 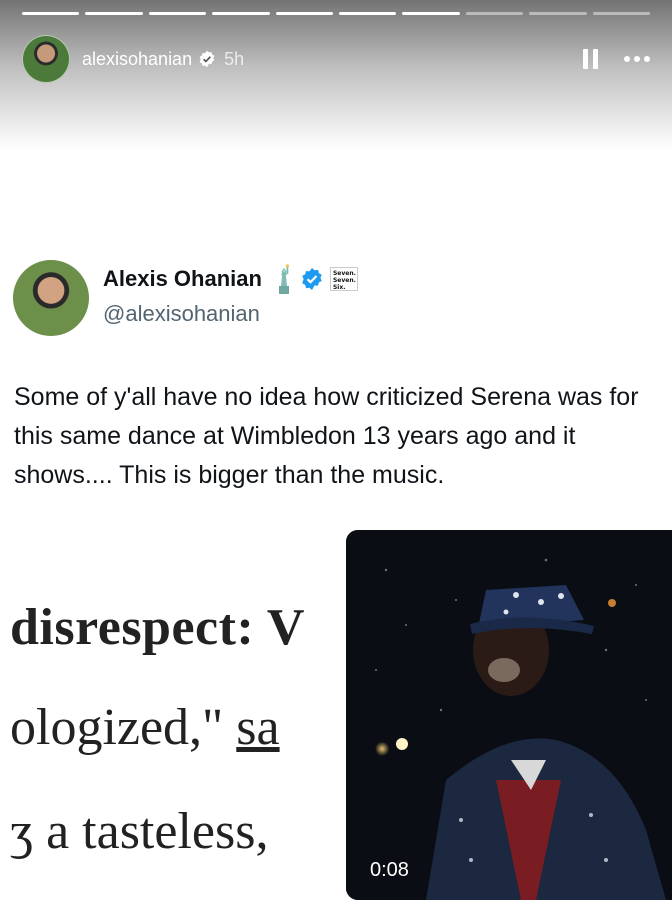 I want to click on more-icon, so click(x=637, y=59).